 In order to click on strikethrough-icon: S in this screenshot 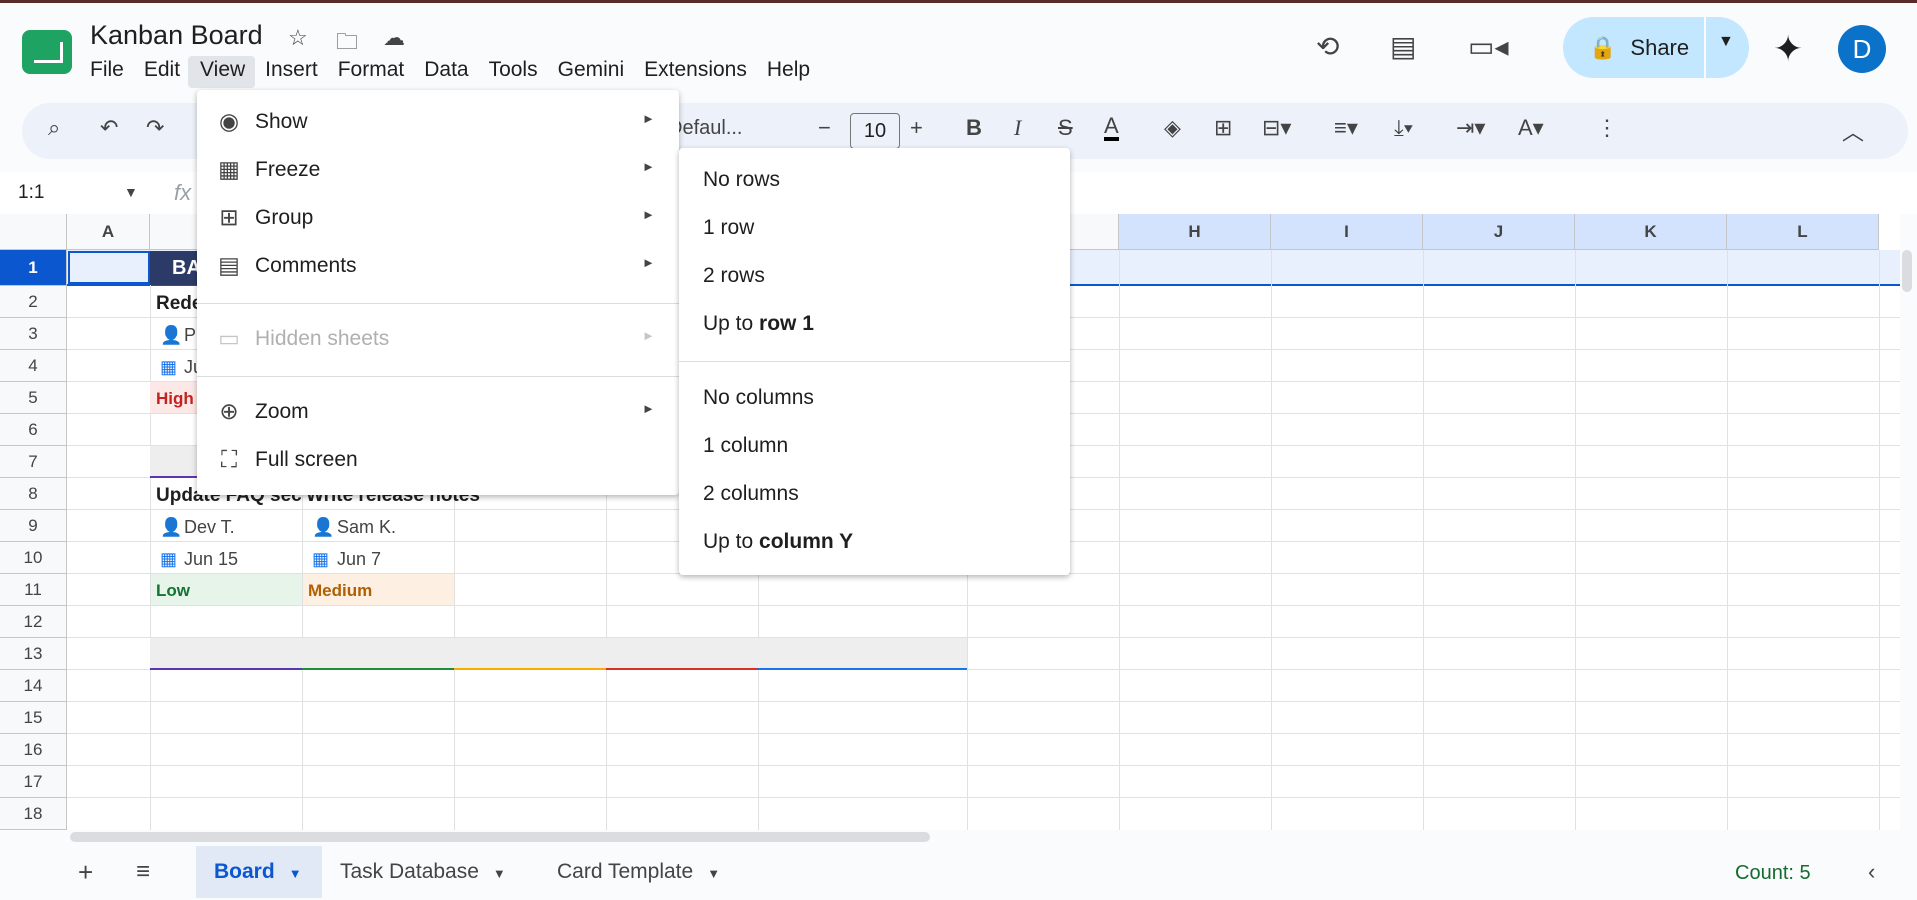, I will do `click(1065, 128)`.